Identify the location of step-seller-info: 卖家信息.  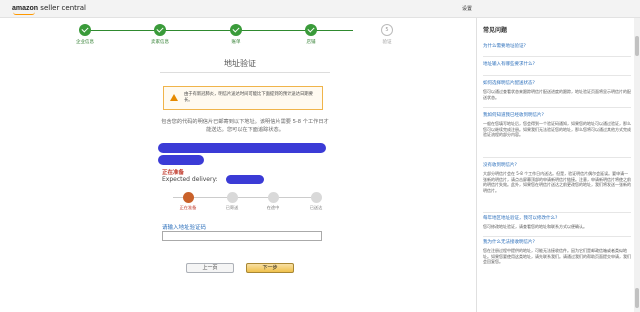
(160, 34).